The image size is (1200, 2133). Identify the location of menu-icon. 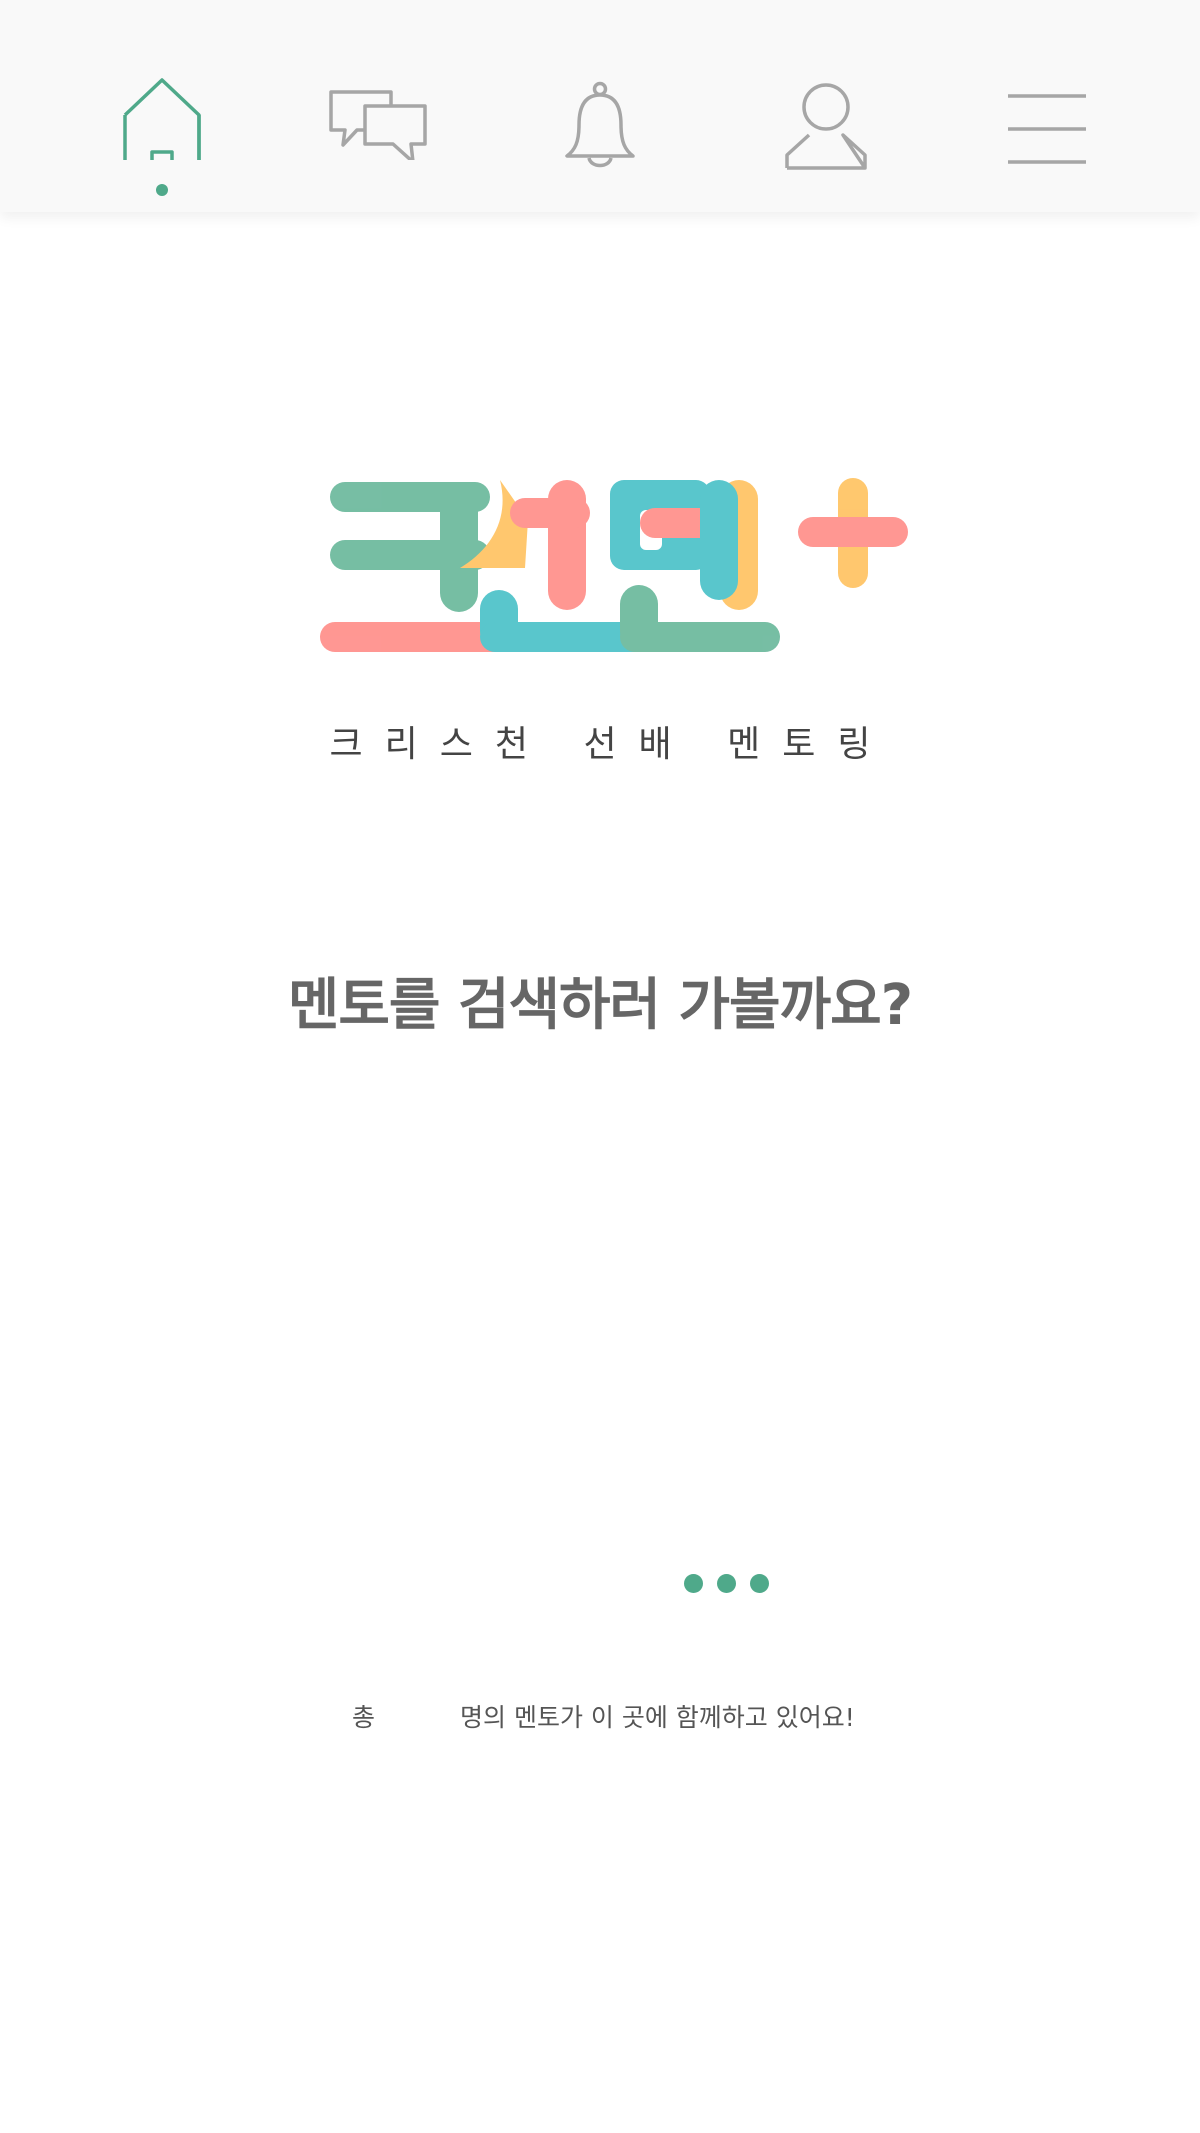
(1036, 120).